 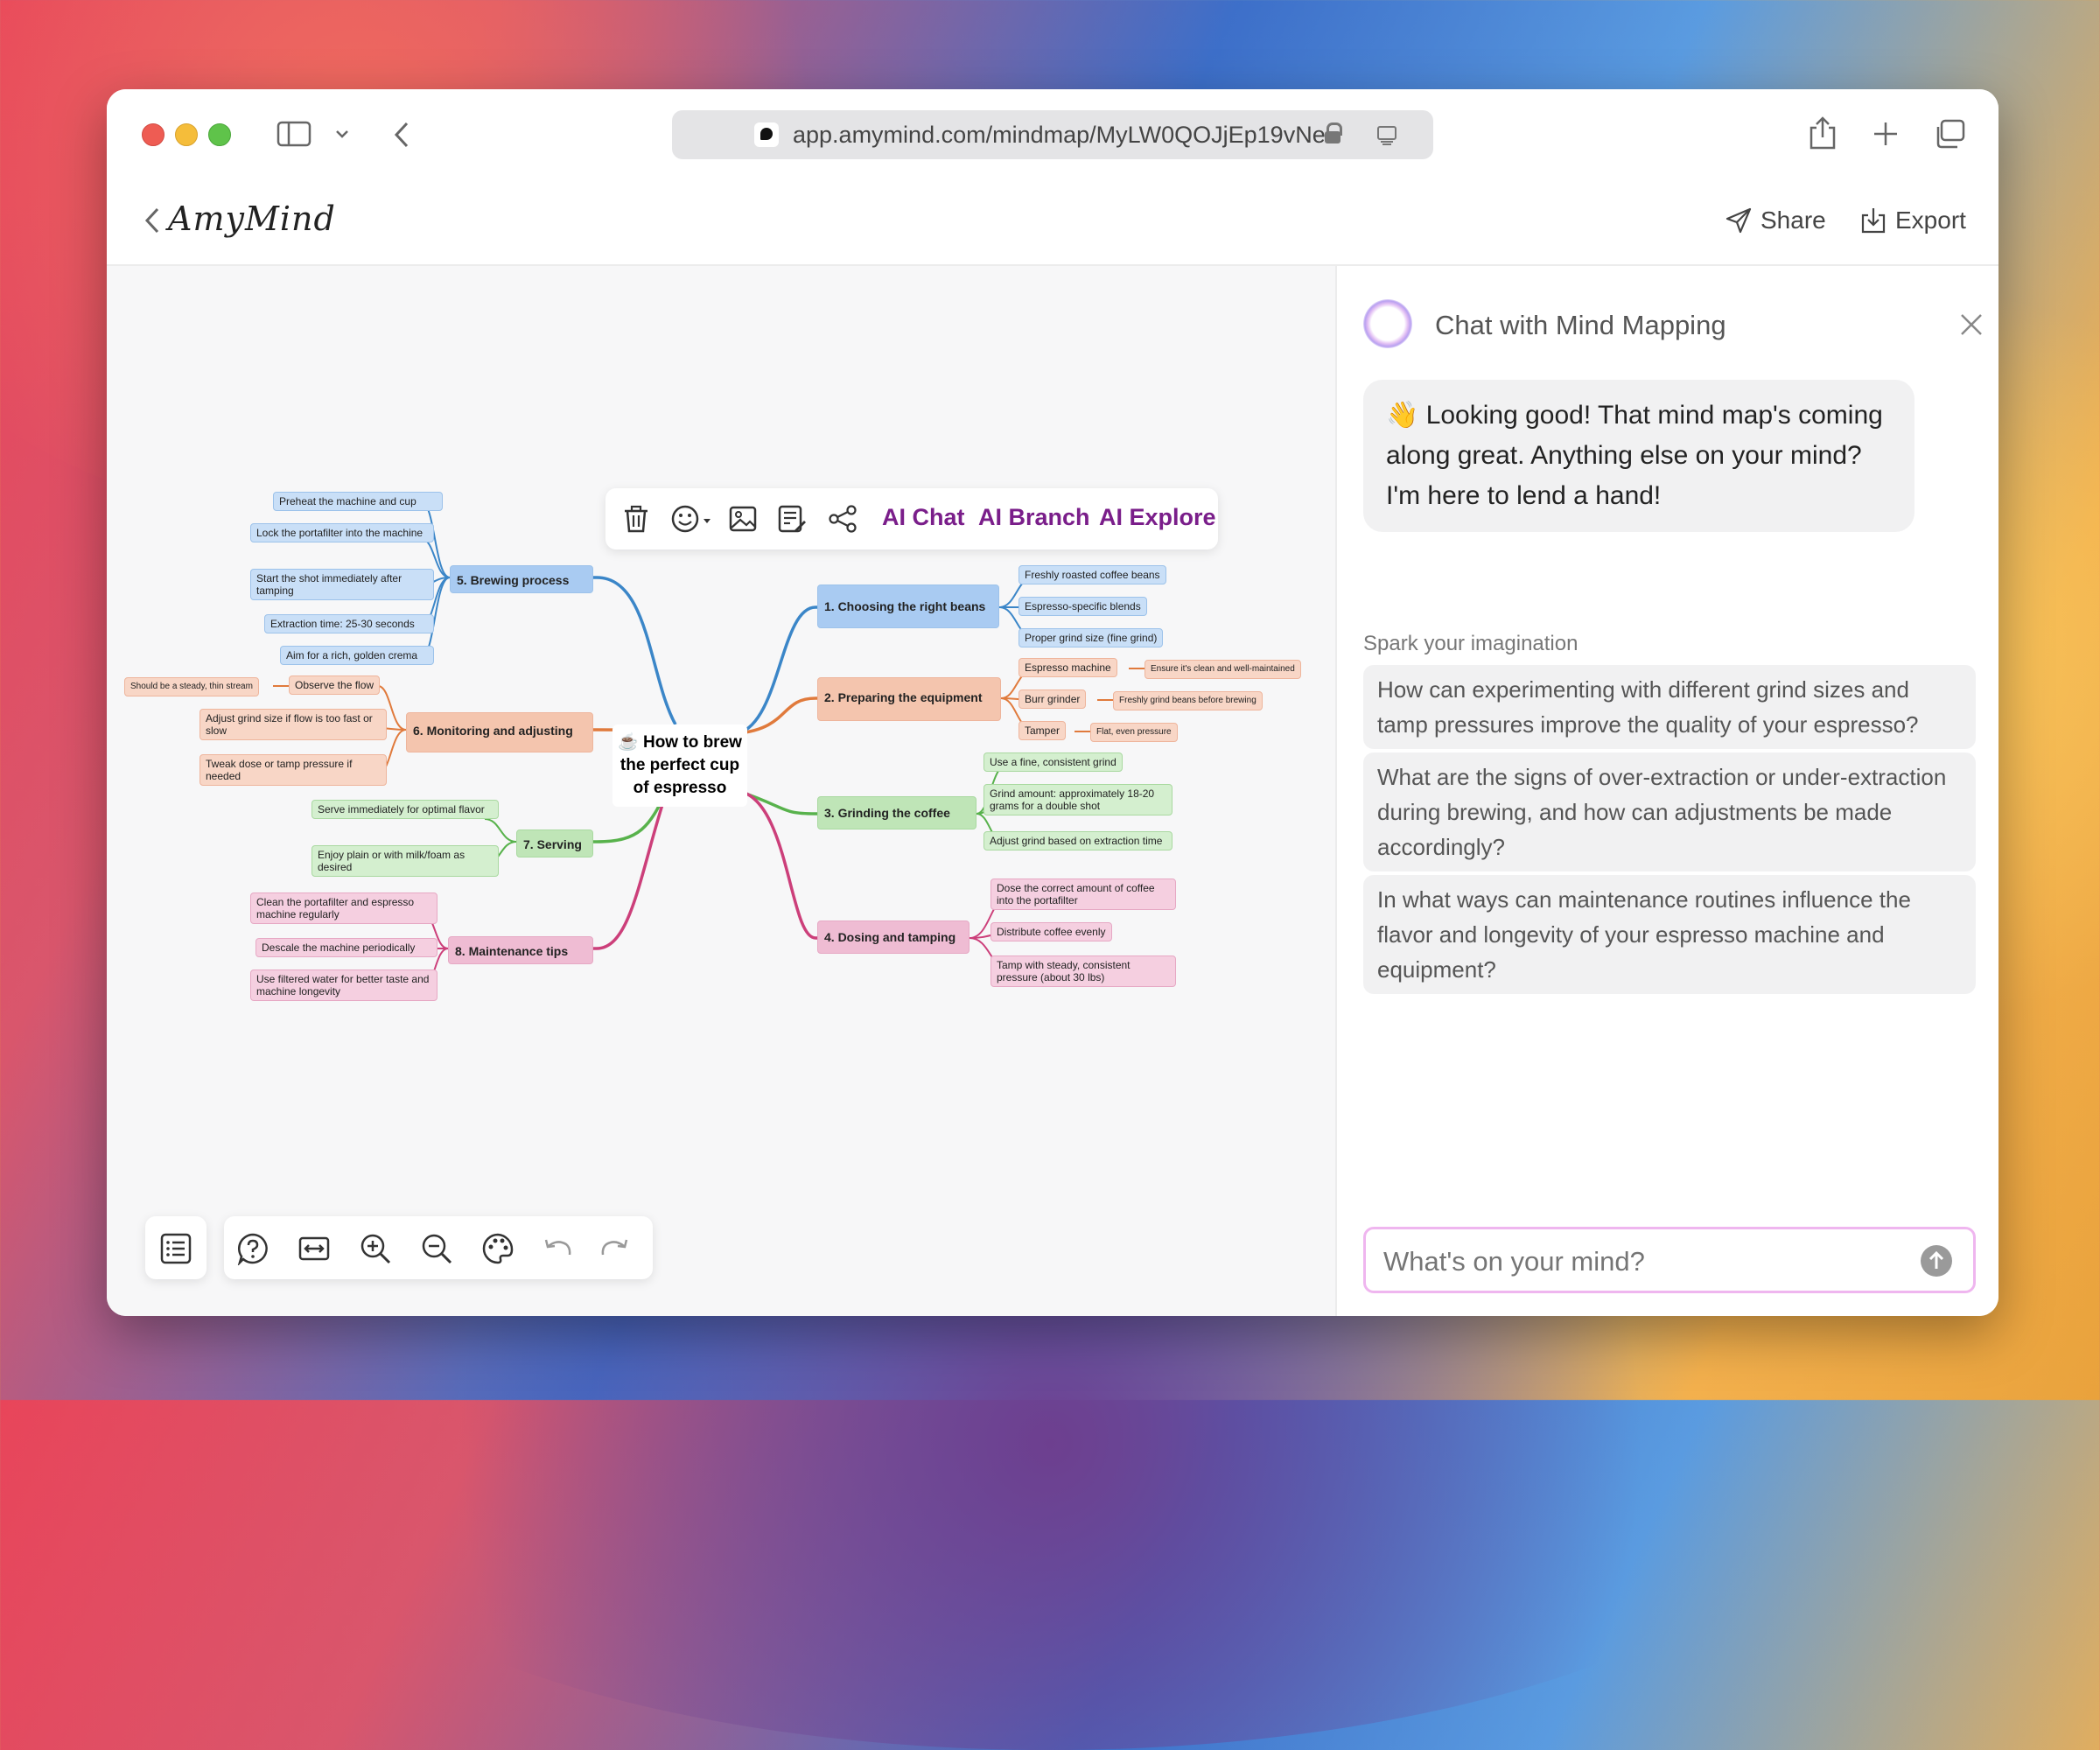 What do you see at coordinates (1078, 840) in the screenshot?
I see `branch-3-child-3: Adjust grind based on extraction time` at bounding box center [1078, 840].